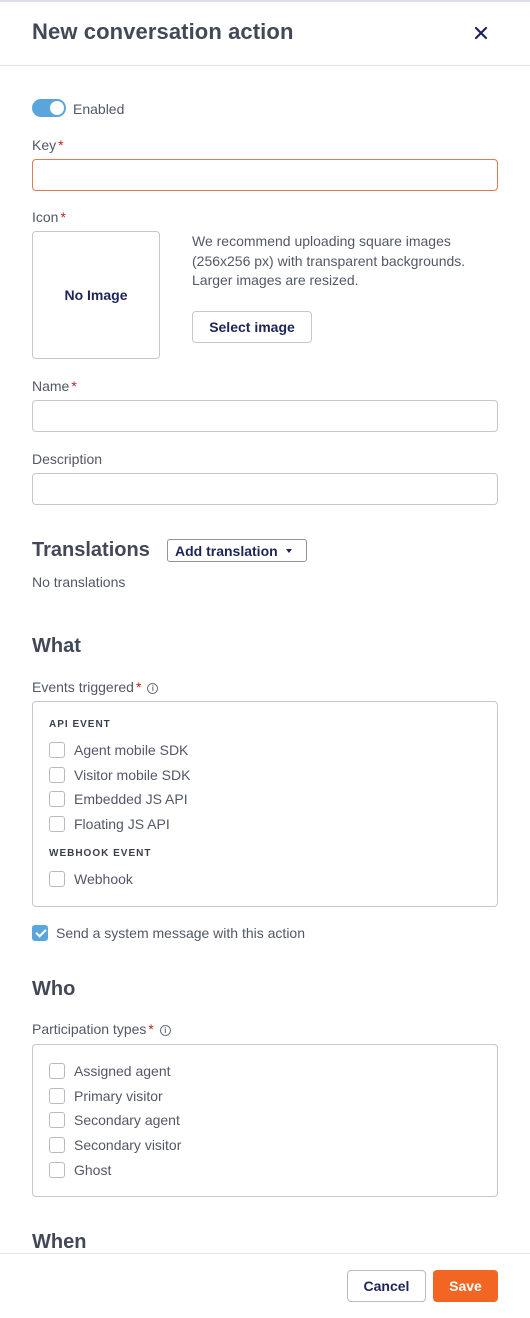  What do you see at coordinates (49, 108) in the screenshot?
I see `enabled-toggle` at bounding box center [49, 108].